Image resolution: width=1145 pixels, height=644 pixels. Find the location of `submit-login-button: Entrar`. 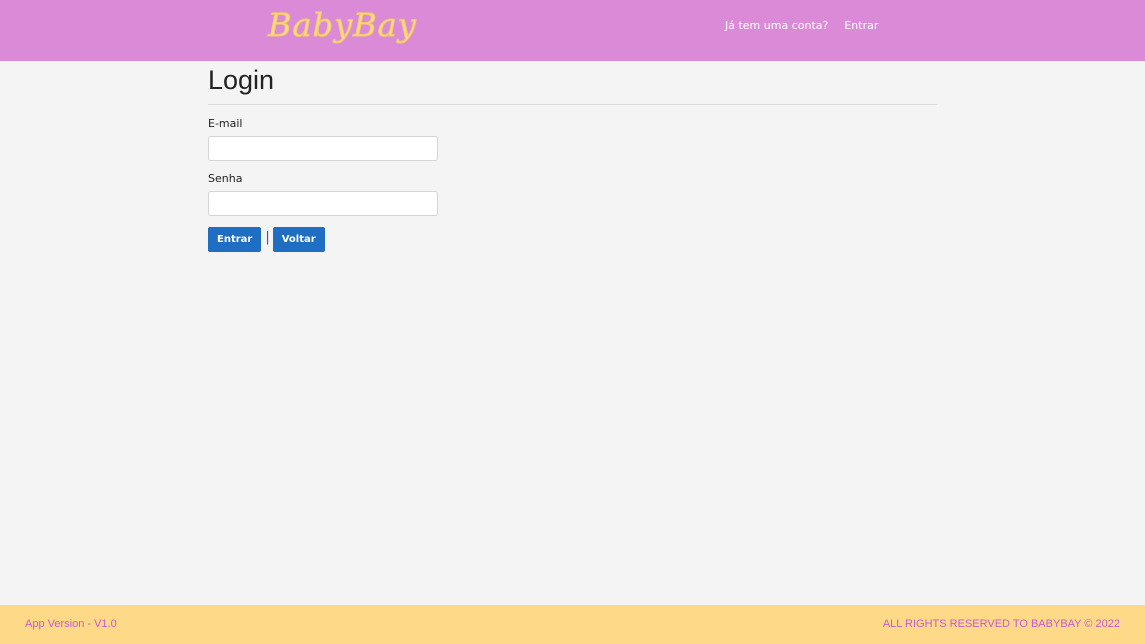

submit-login-button: Entrar is located at coordinates (235, 239).